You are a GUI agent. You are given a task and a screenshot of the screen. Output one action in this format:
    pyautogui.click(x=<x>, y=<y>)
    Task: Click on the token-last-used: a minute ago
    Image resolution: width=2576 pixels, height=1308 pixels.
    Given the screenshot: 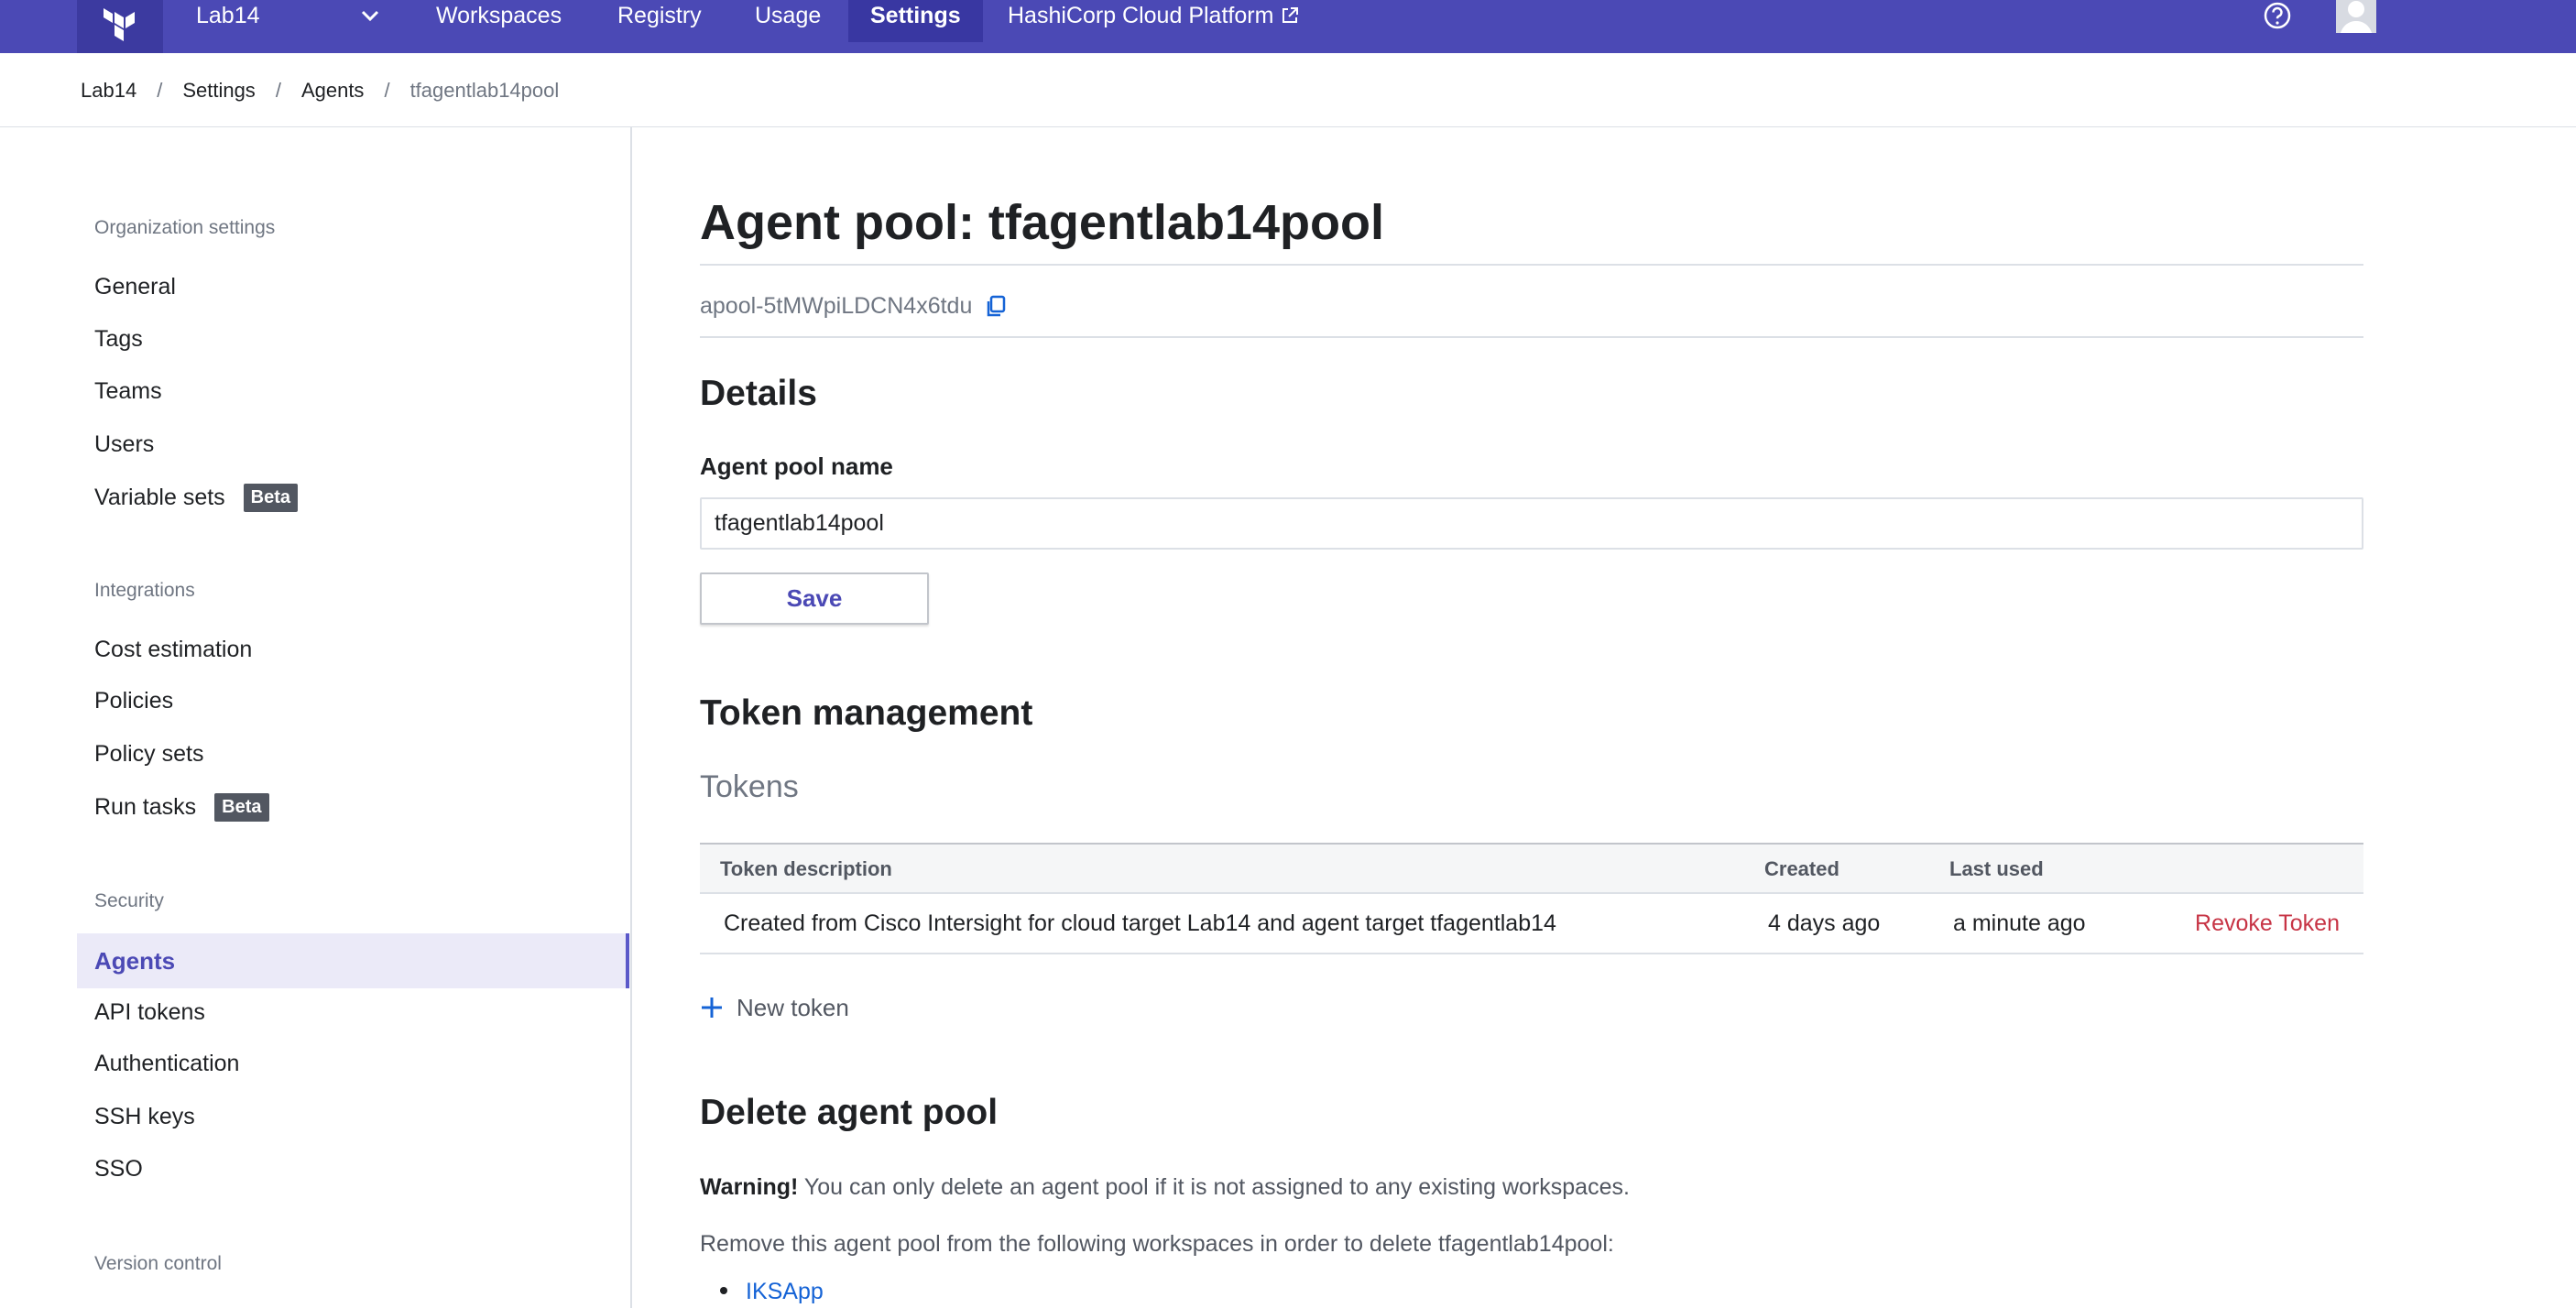 What is the action you would take?
    pyautogui.click(x=2020, y=923)
    